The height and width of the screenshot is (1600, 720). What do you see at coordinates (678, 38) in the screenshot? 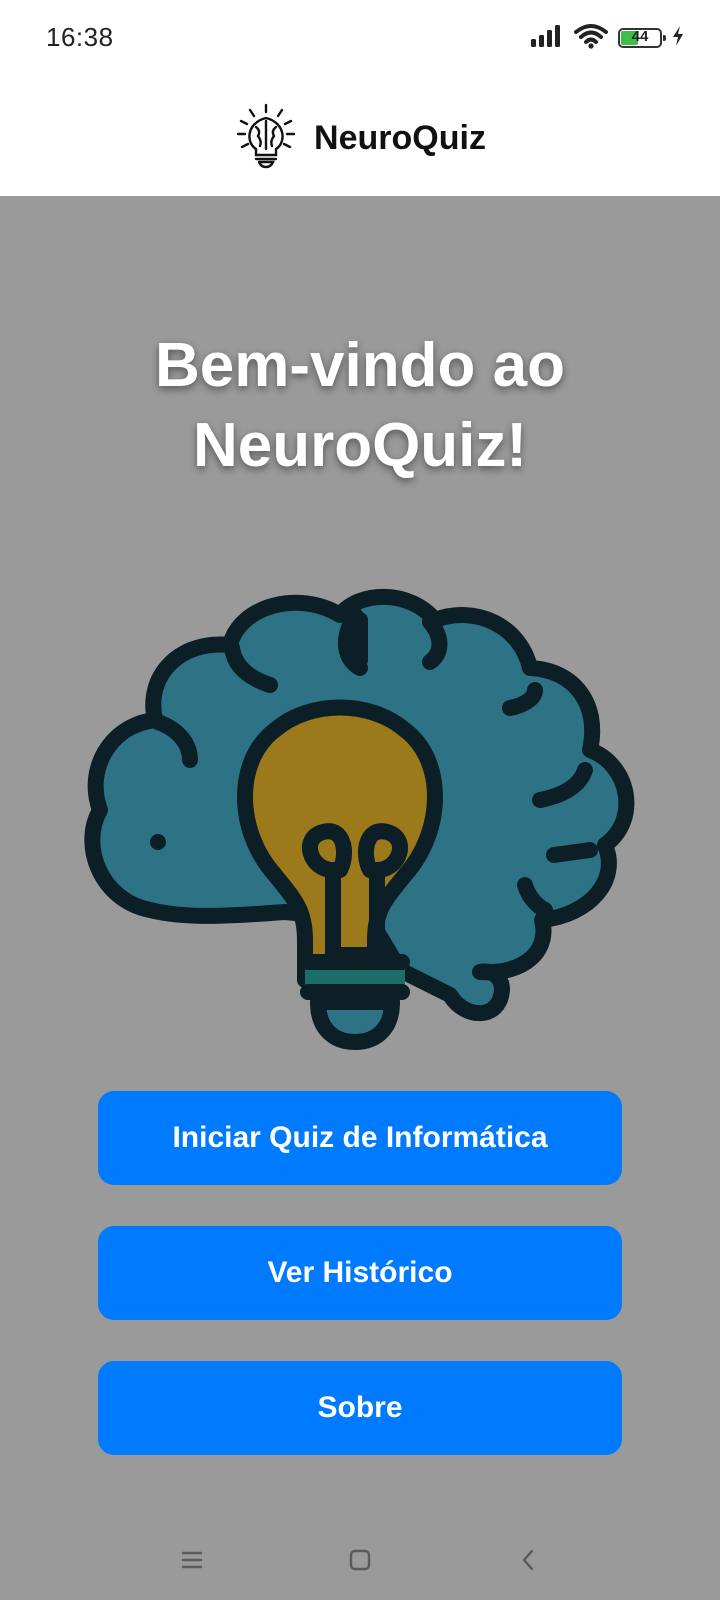
I see `charging-icon` at bounding box center [678, 38].